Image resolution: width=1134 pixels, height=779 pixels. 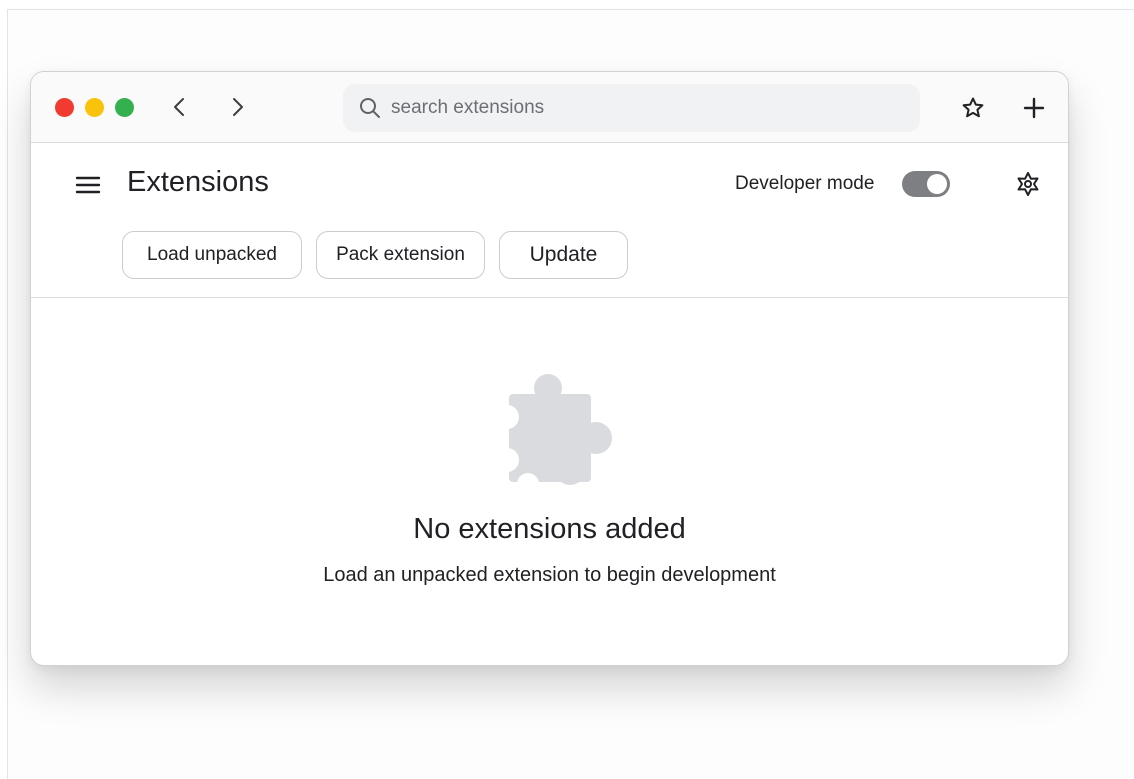 I want to click on minimize-window-button, so click(x=94, y=107).